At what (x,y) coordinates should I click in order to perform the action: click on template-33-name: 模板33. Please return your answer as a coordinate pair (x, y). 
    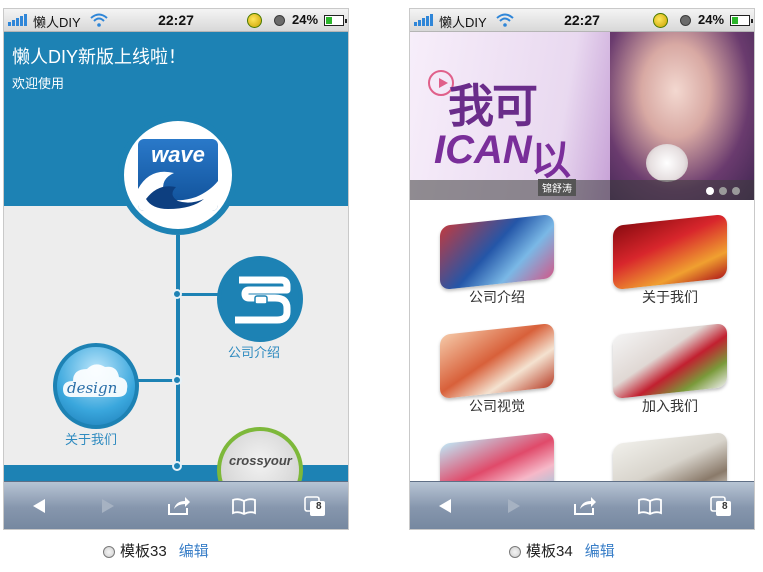
    Looking at the image, I should click on (143, 551).